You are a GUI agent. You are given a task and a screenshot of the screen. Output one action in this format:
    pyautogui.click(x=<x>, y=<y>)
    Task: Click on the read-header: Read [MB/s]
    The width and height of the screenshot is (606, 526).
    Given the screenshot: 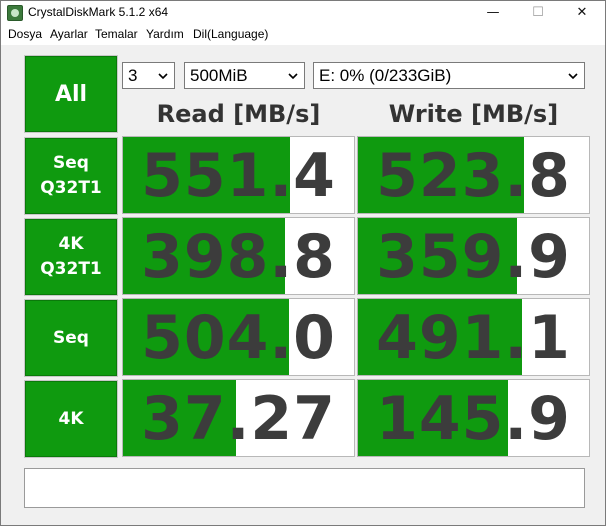 What is the action you would take?
    pyautogui.click(x=238, y=114)
    